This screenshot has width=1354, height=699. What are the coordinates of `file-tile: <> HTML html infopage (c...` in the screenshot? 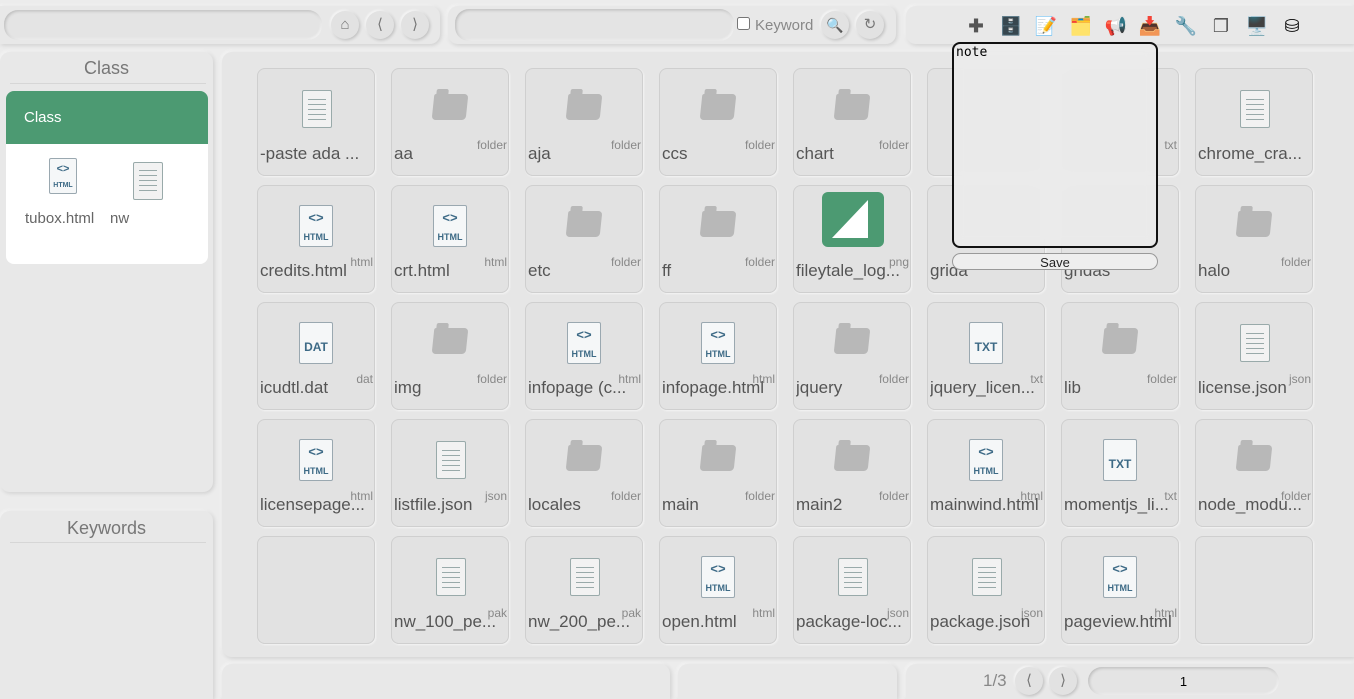 It's located at (584, 356).